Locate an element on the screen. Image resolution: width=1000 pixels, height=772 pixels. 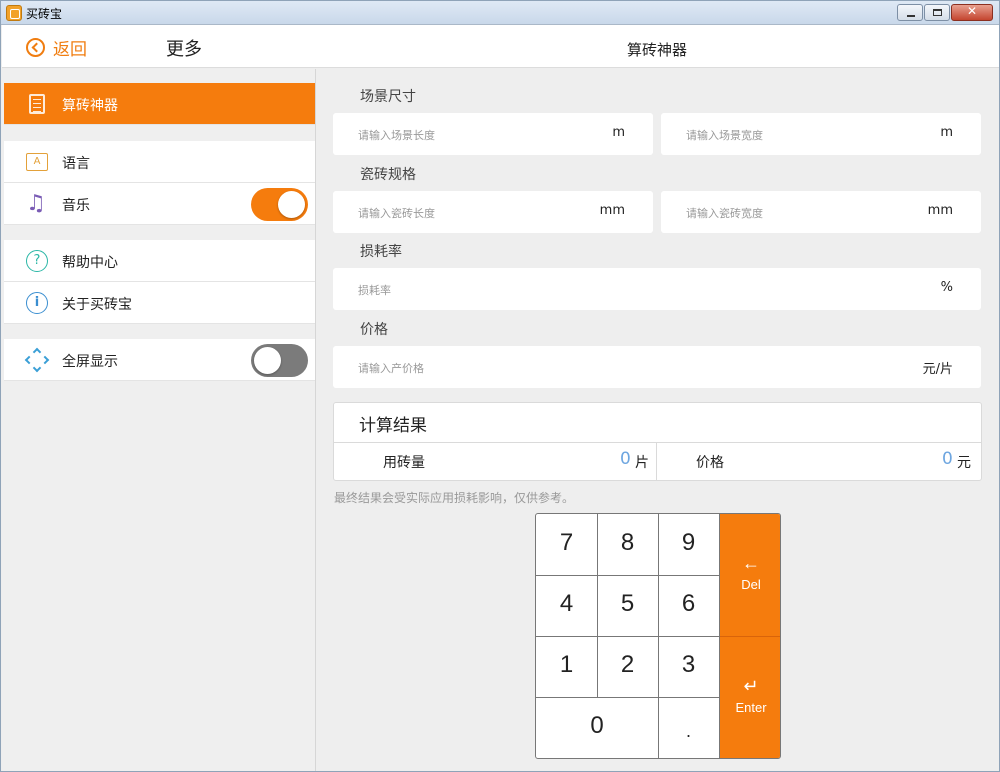
music-toggle is located at coordinates (279, 204).